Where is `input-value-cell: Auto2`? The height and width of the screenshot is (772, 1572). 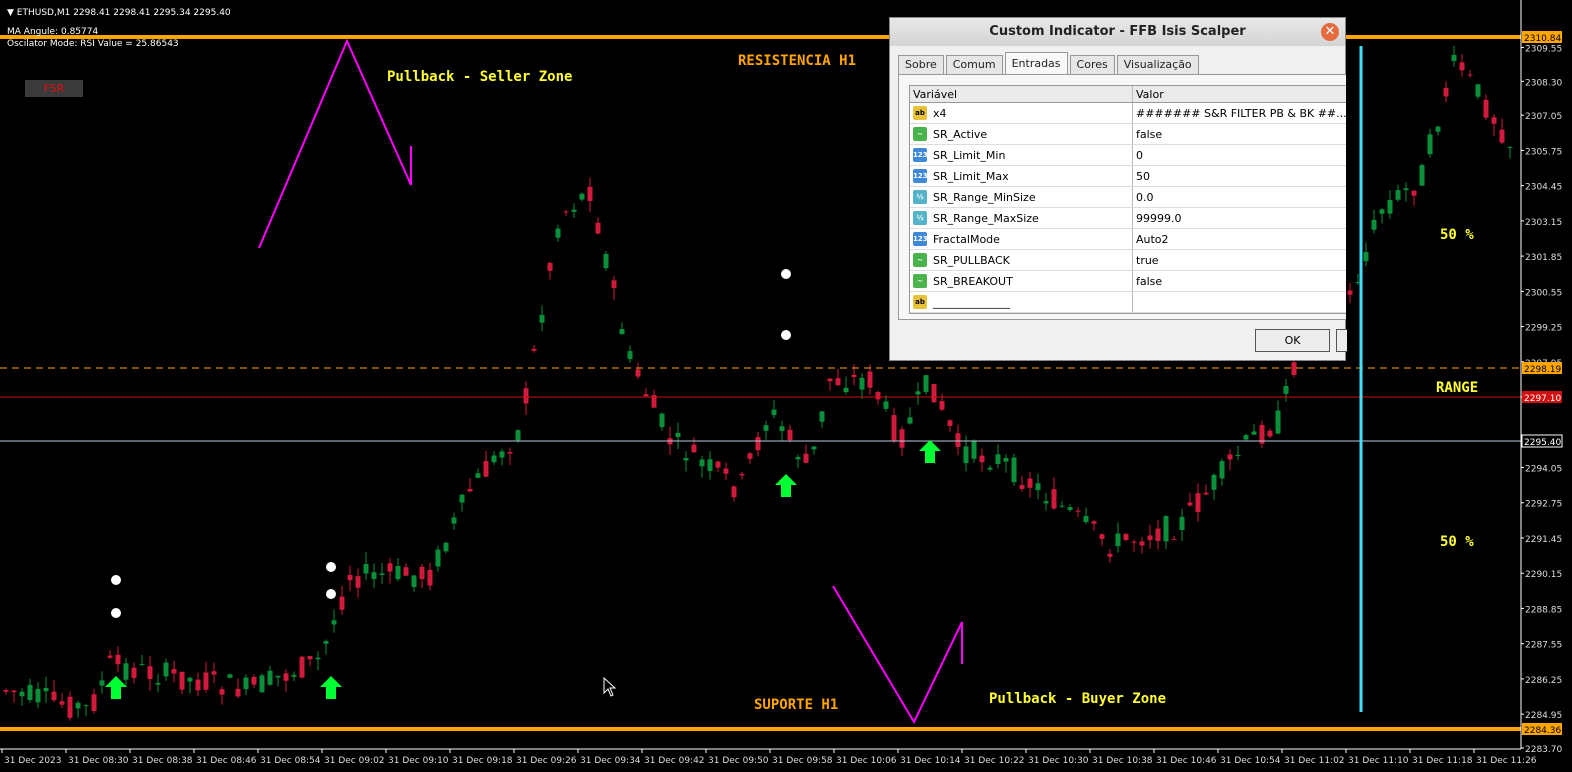
input-value-cell: Auto2 is located at coordinates (1239, 239).